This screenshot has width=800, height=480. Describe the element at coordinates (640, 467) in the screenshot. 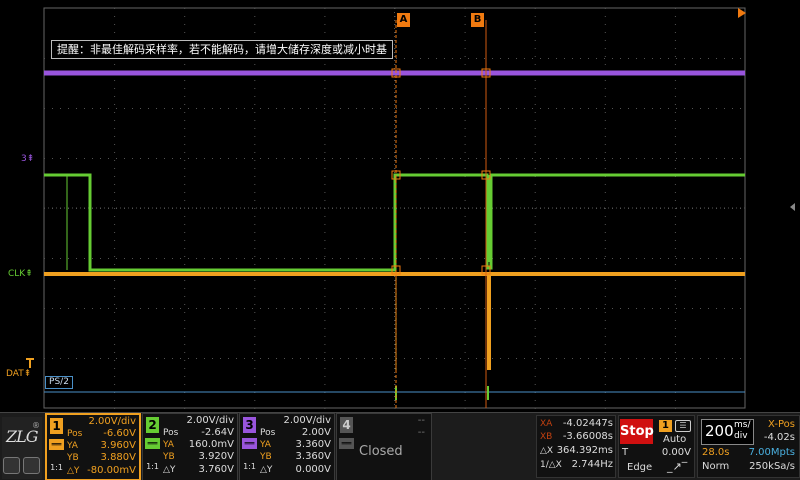

I see `trigger-type: Edge` at that location.